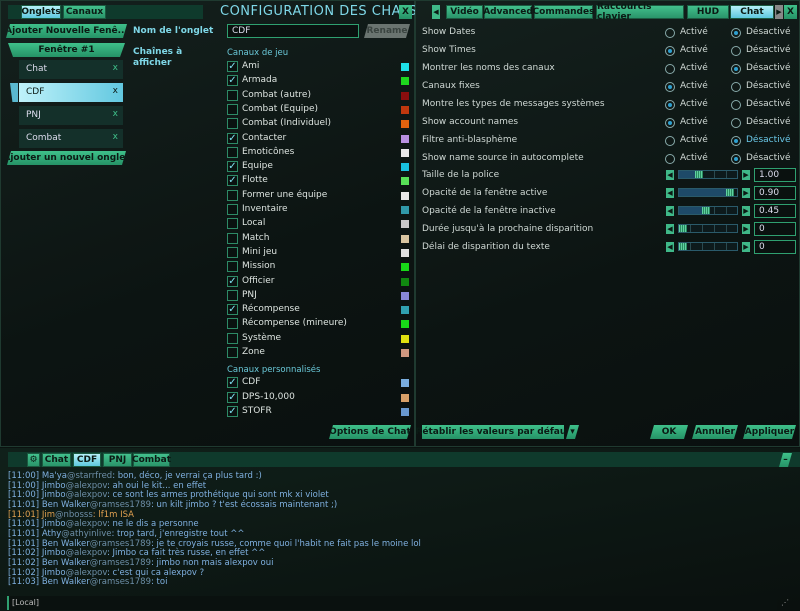 The height and width of the screenshot is (611, 800). Describe the element at coordinates (293, 31) in the screenshot. I see `tab-name-input: CDF` at that location.